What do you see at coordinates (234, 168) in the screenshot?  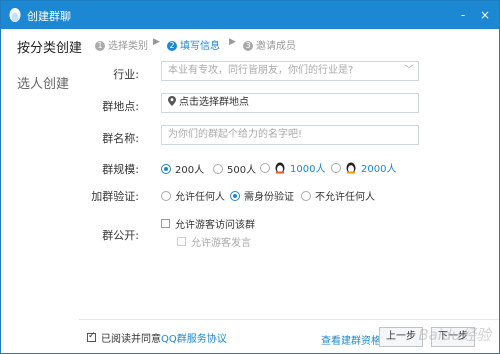 I see `size-500-radio: 500人` at bounding box center [234, 168].